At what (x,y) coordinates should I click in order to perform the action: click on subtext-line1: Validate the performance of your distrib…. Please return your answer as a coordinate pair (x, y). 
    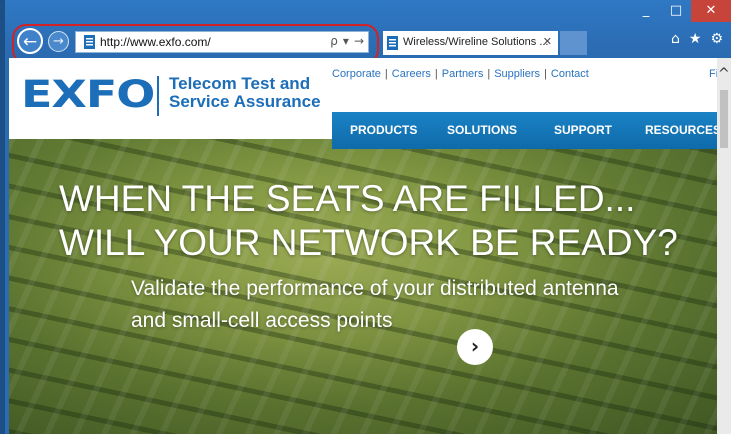
    Looking at the image, I should click on (375, 288).